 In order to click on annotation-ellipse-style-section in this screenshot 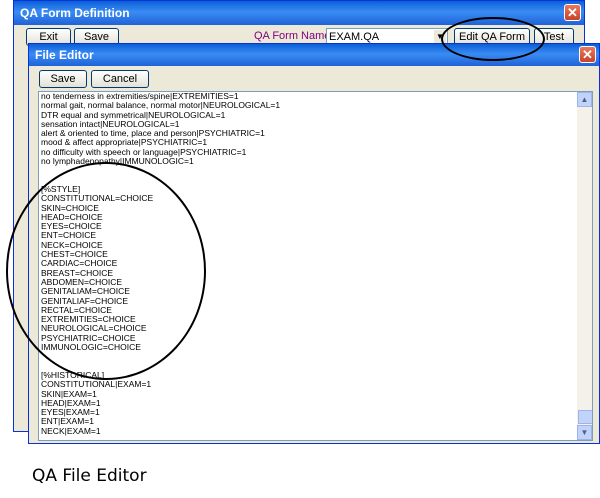, I will do `click(106, 271)`.